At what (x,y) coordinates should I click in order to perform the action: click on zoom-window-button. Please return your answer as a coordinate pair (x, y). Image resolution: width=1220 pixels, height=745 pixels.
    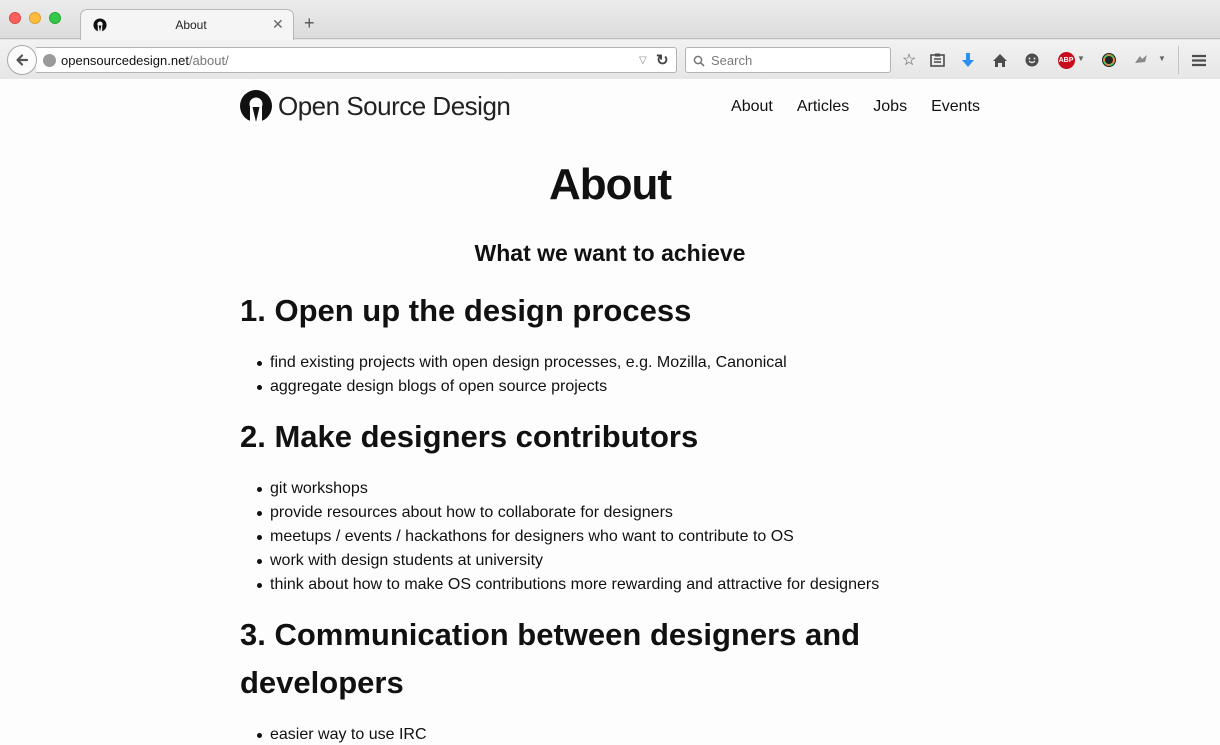
    Looking at the image, I should click on (55, 18).